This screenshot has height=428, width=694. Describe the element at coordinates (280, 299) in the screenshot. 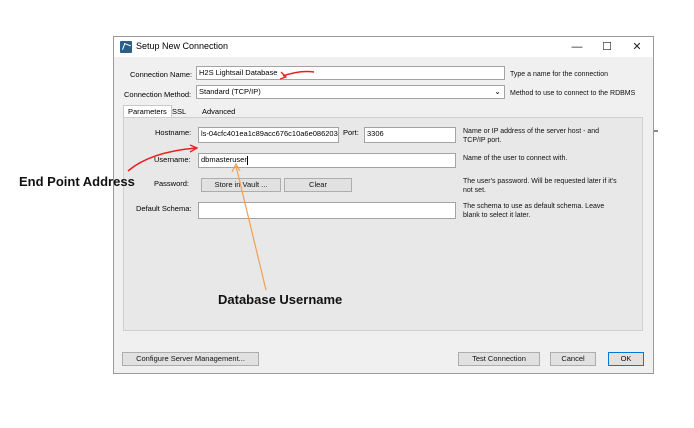

I see `username-annotation: Database Username` at that location.